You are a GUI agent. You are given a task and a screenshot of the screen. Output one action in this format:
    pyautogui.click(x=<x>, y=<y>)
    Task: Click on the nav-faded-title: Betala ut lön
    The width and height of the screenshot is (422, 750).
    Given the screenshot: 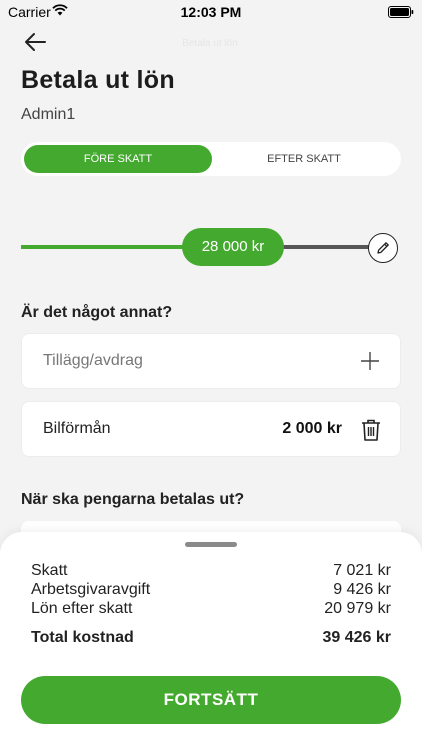 What is the action you would take?
    pyautogui.click(x=210, y=43)
    